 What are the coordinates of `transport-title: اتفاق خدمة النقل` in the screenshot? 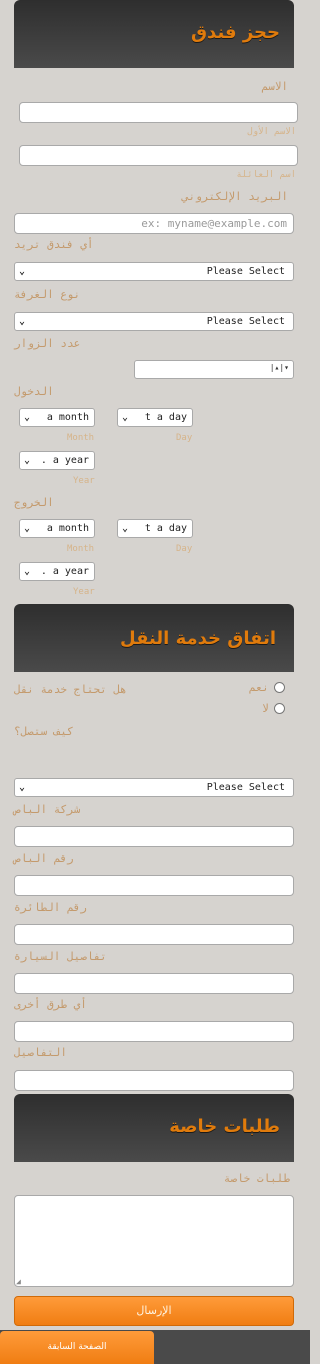 It's located at (198, 638).